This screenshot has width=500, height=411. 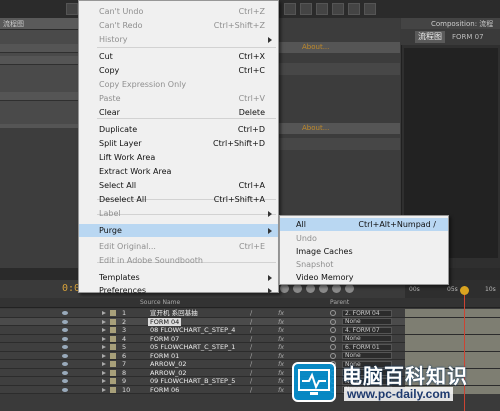 I want to click on layer-row: 2 FORM 04 ∕ fx None, so click(x=250, y=321).